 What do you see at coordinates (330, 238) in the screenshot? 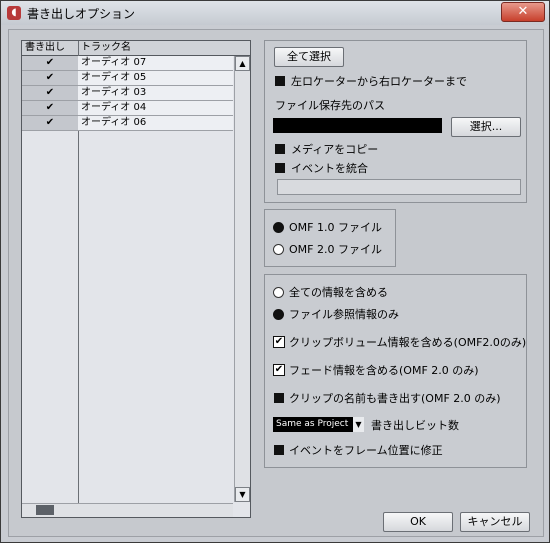
I see `omf-version-group: OMF 1.0 ファイル OMF 2.0 ファイル` at bounding box center [330, 238].